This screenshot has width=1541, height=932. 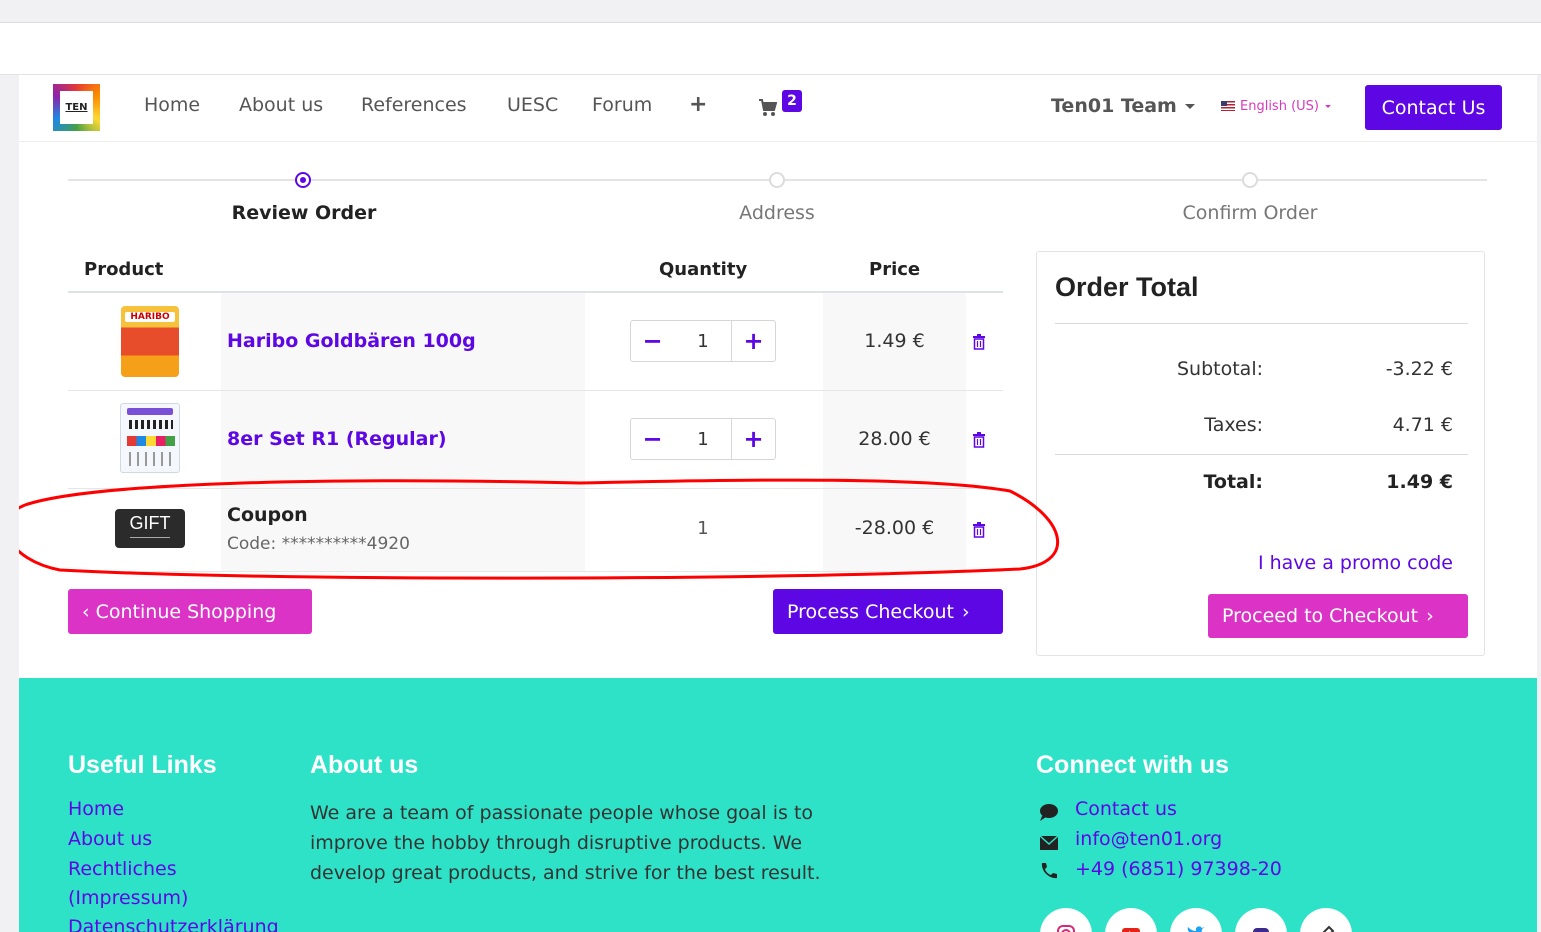 What do you see at coordinates (1419, 369) in the screenshot?
I see `subtotal-value: -3.22 €` at bounding box center [1419, 369].